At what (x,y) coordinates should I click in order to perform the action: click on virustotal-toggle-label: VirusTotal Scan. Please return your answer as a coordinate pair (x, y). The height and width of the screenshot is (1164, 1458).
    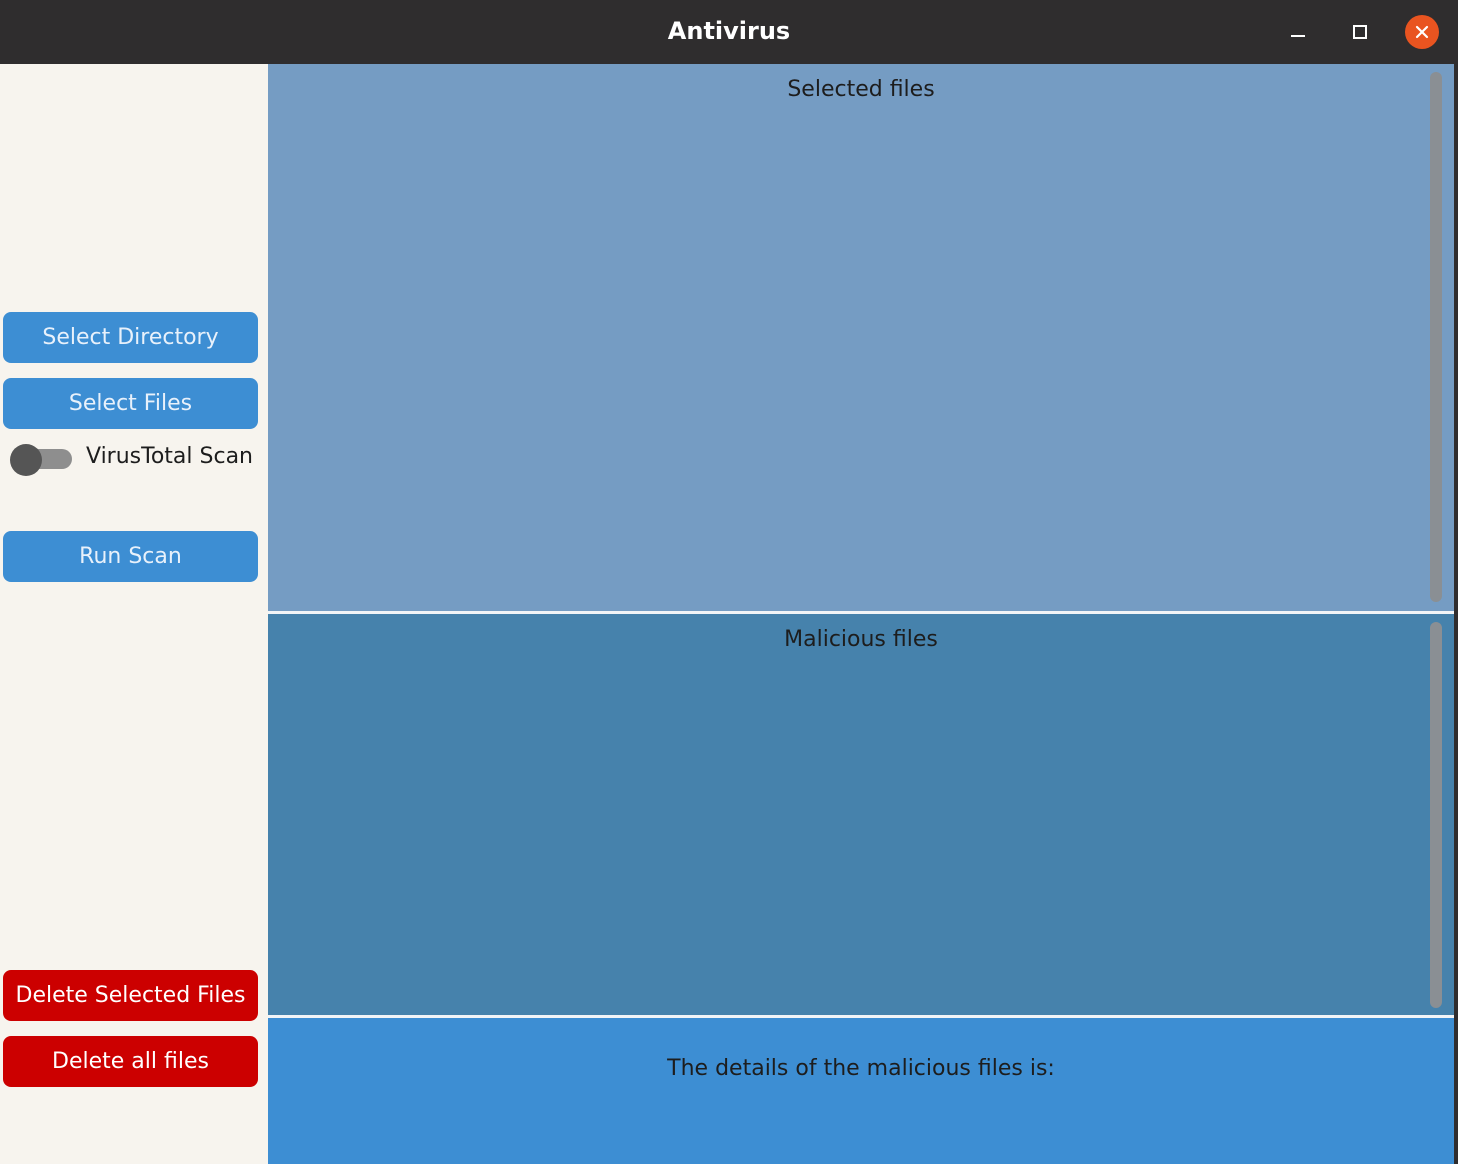
    Looking at the image, I should click on (169, 456).